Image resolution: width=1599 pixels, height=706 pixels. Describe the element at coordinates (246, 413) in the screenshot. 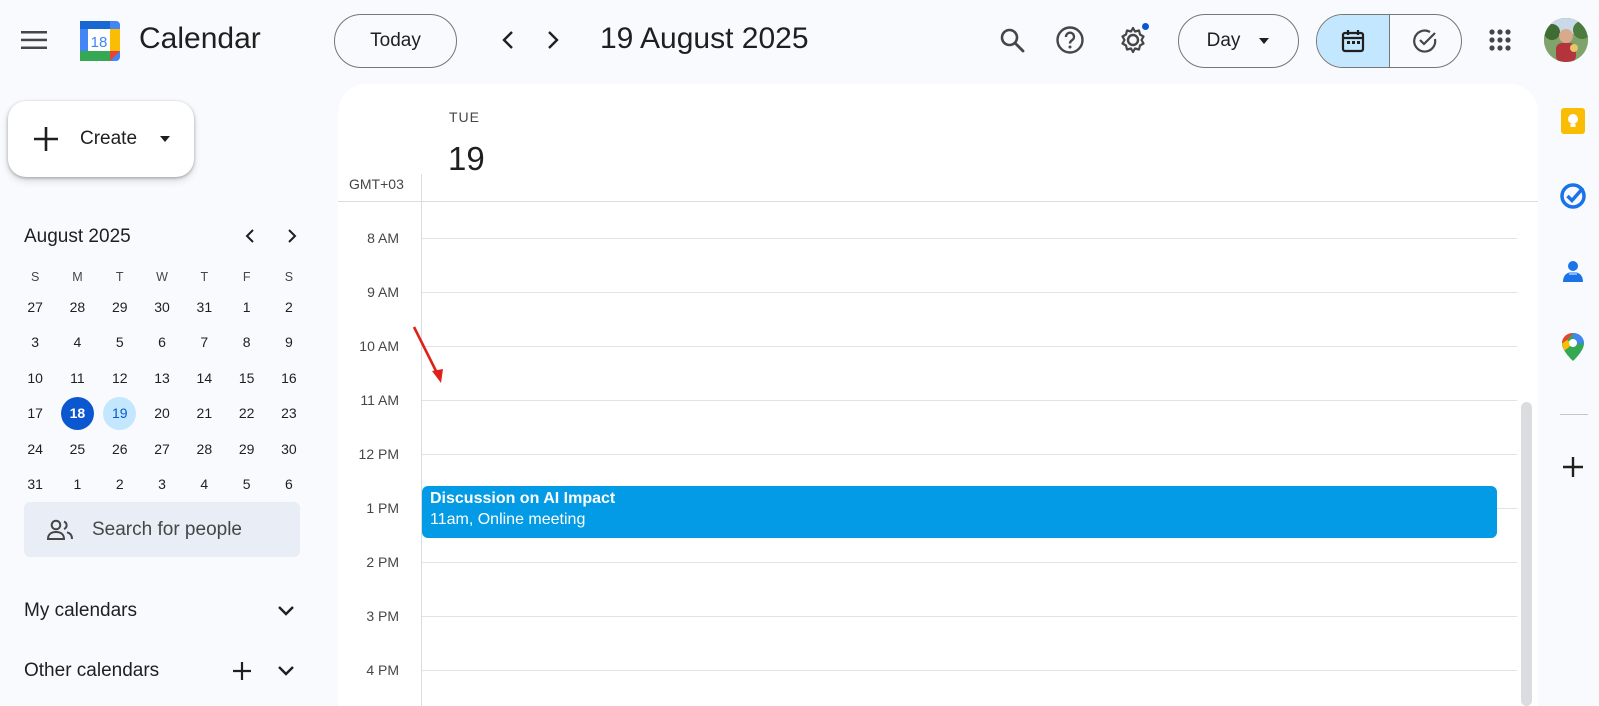

I see `mini-calendar-day: 22` at that location.